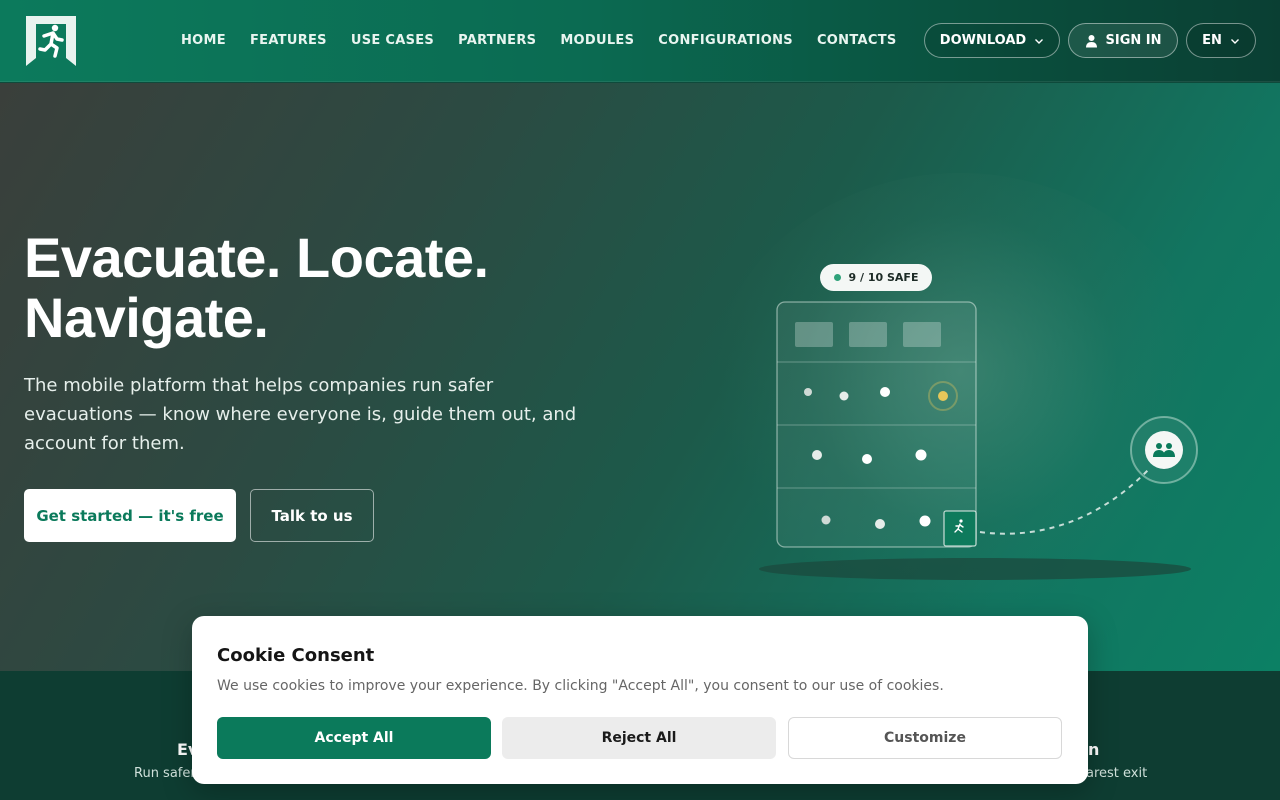  Describe the element at coordinates (1113, 773) in the screenshot. I see `feature-text-right: earest exit` at that location.